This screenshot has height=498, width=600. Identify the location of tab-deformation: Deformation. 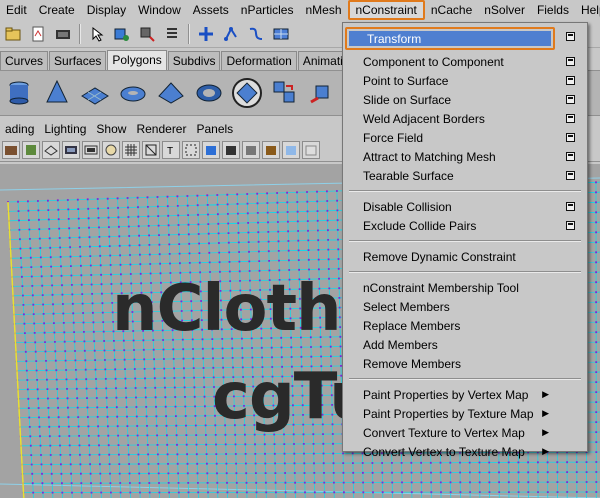
(259, 60).